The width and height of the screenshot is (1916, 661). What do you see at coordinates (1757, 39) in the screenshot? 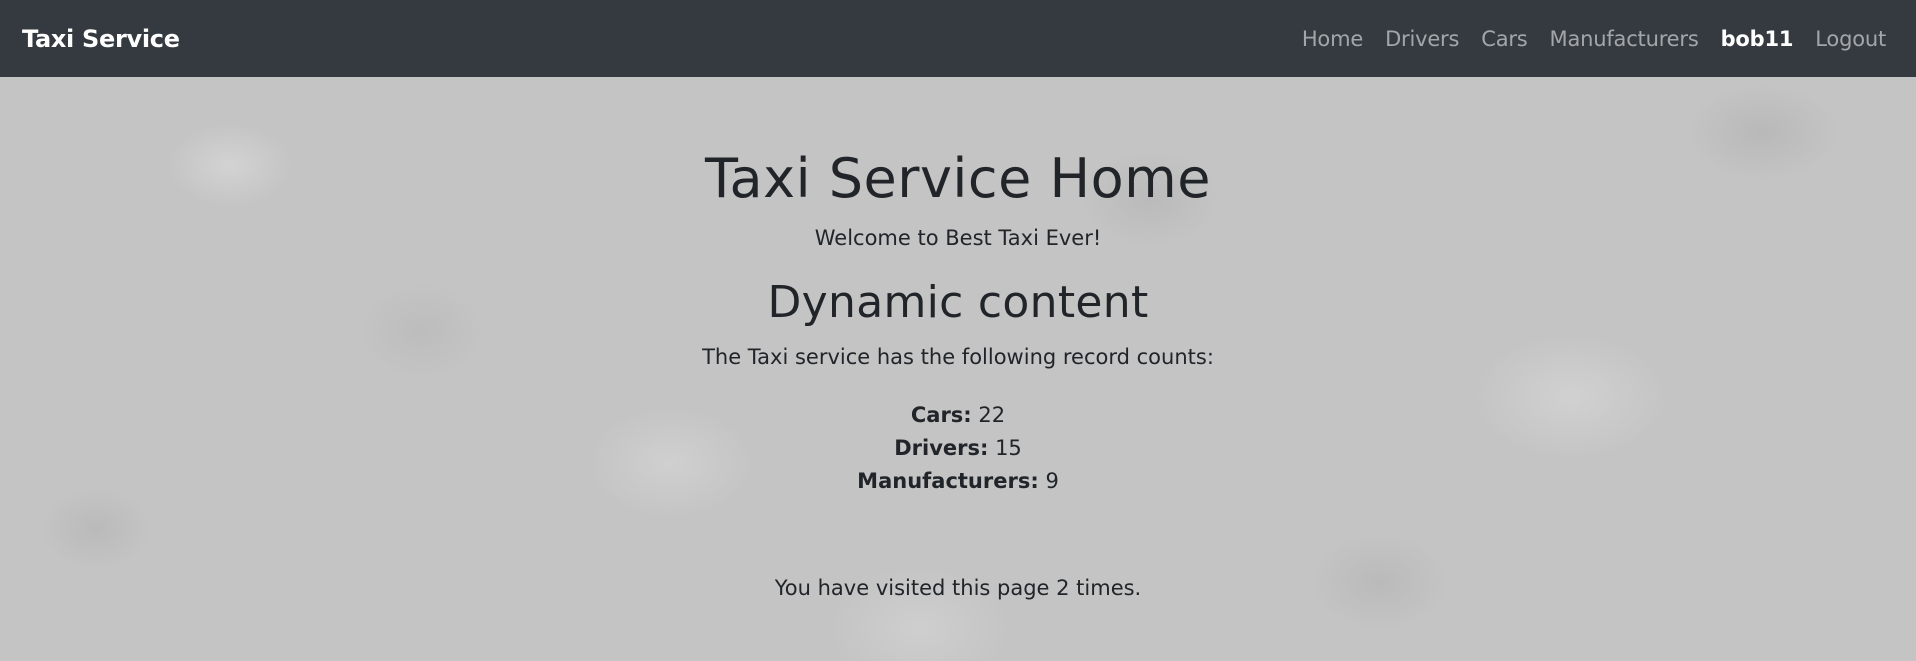
I see `nav-link-user: bob11` at bounding box center [1757, 39].